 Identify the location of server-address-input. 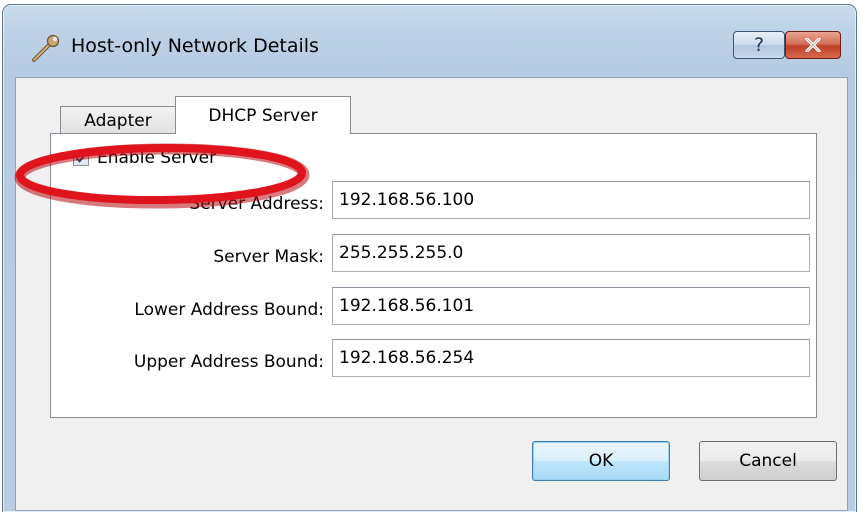
(571, 200).